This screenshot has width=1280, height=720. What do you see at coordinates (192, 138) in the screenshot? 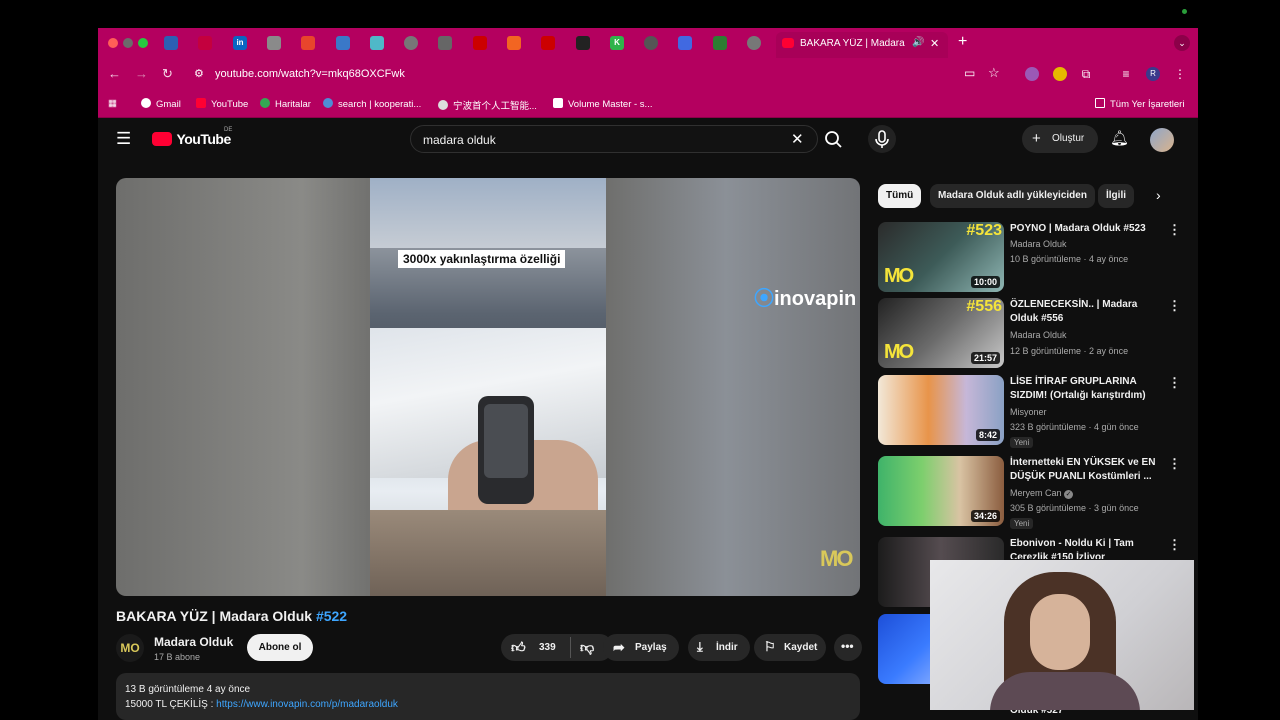
I see `youtube-logo: YouTube DE` at bounding box center [192, 138].